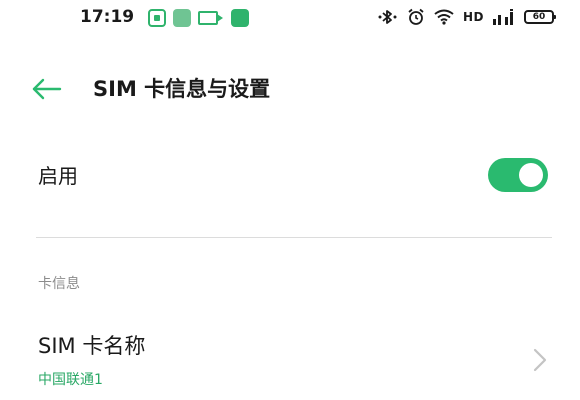 Image resolution: width=580 pixels, height=400 pixels. I want to click on message-notification-icon, so click(157, 18).